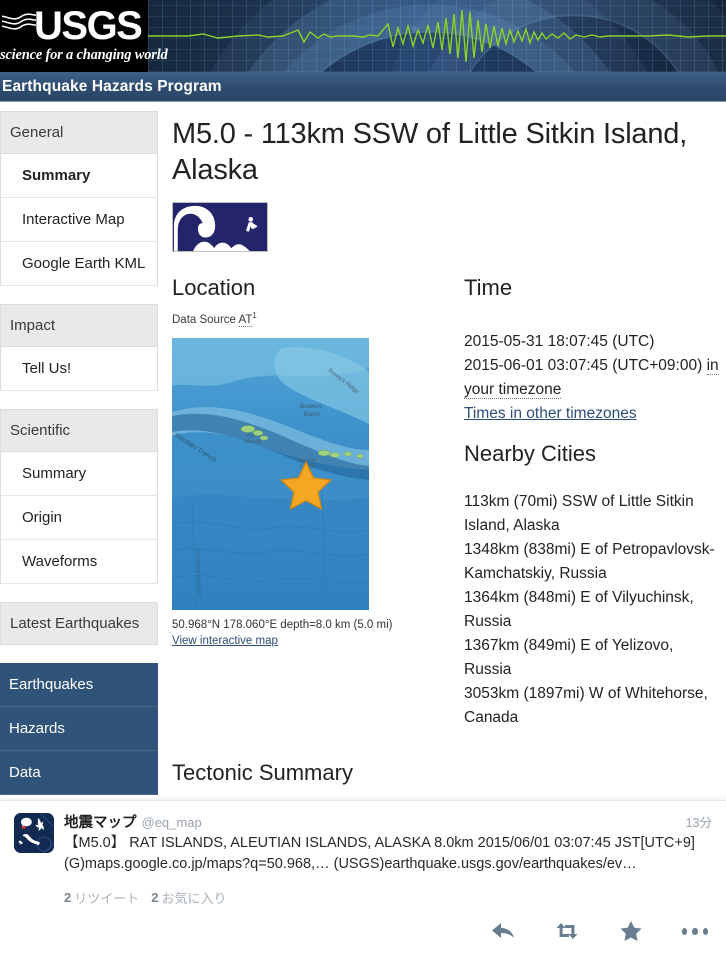 This screenshot has width=726, height=954. What do you see at coordinates (79, 431) in the screenshot?
I see `nav-header-scientific: Scientific` at bounding box center [79, 431].